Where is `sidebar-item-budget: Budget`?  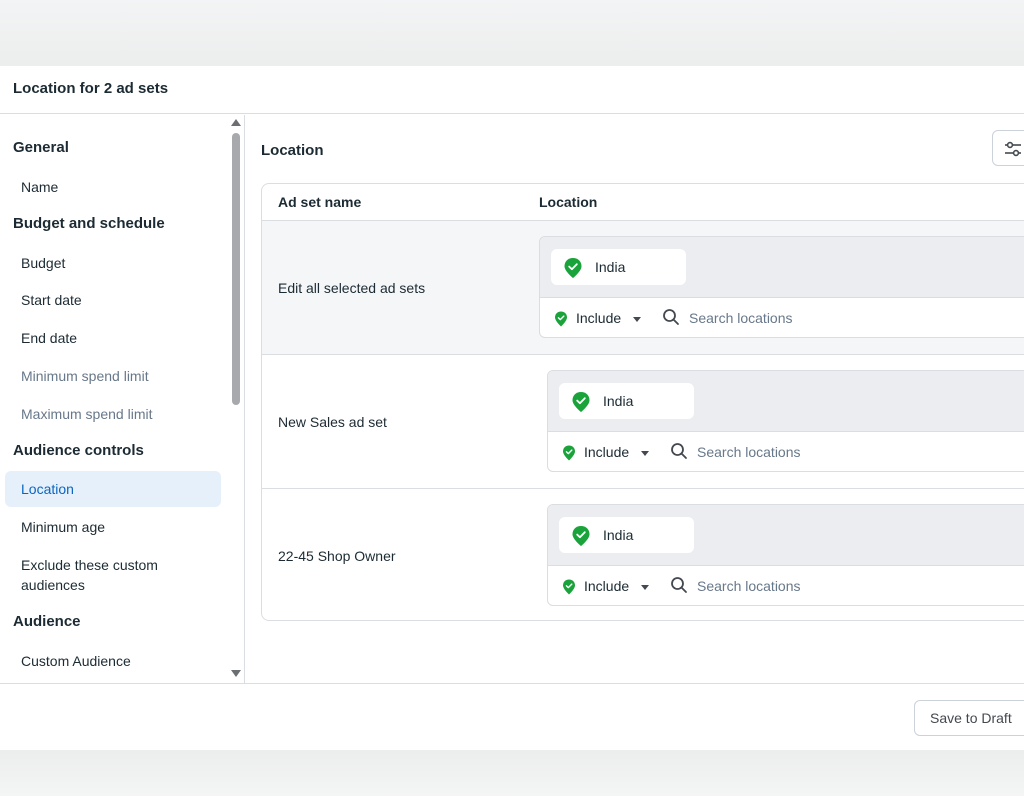
sidebar-item-budget: Budget is located at coordinates (113, 263).